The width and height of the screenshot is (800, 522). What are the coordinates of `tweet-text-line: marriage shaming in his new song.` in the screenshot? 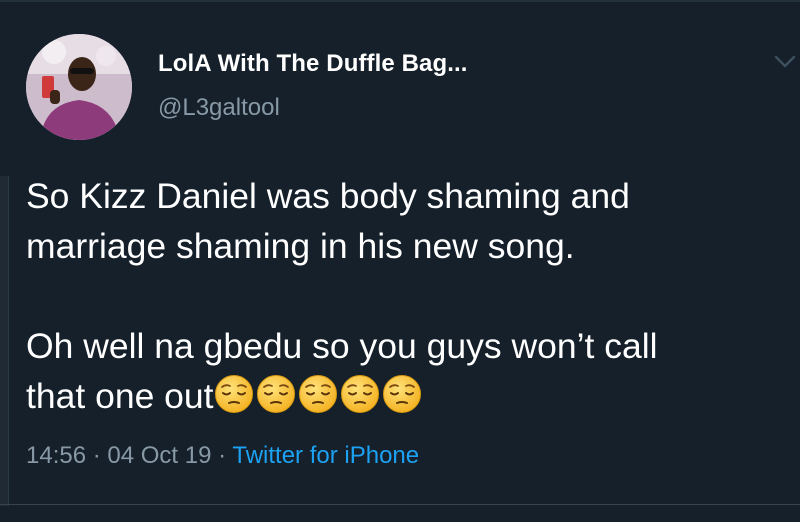 It's located at (300, 246).